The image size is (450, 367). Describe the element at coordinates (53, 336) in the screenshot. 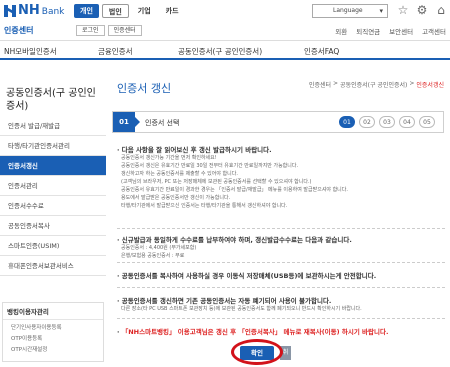

I see `banking-user-link: OTP이용등록` at that location.